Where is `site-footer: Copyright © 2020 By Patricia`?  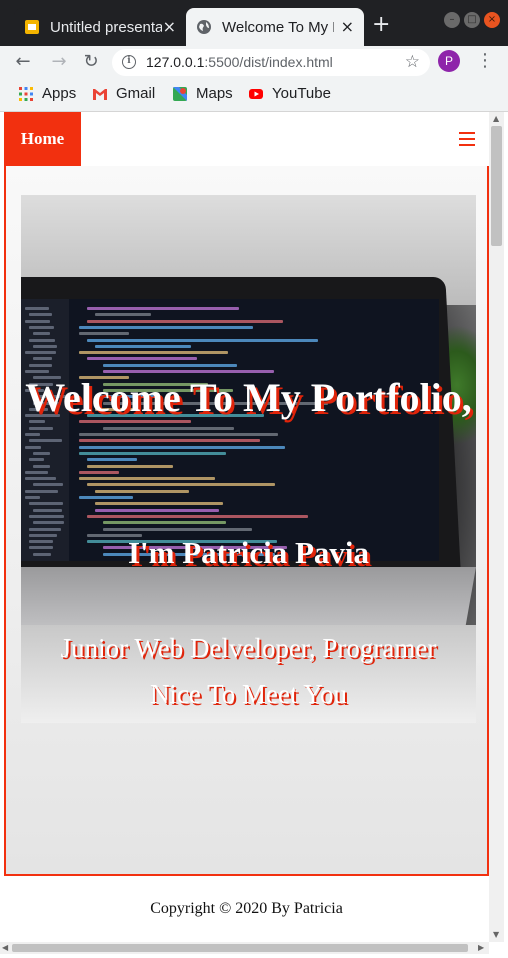 site-footer: Copyright © 2020 By Patricia is located at coordinates (246, 909).